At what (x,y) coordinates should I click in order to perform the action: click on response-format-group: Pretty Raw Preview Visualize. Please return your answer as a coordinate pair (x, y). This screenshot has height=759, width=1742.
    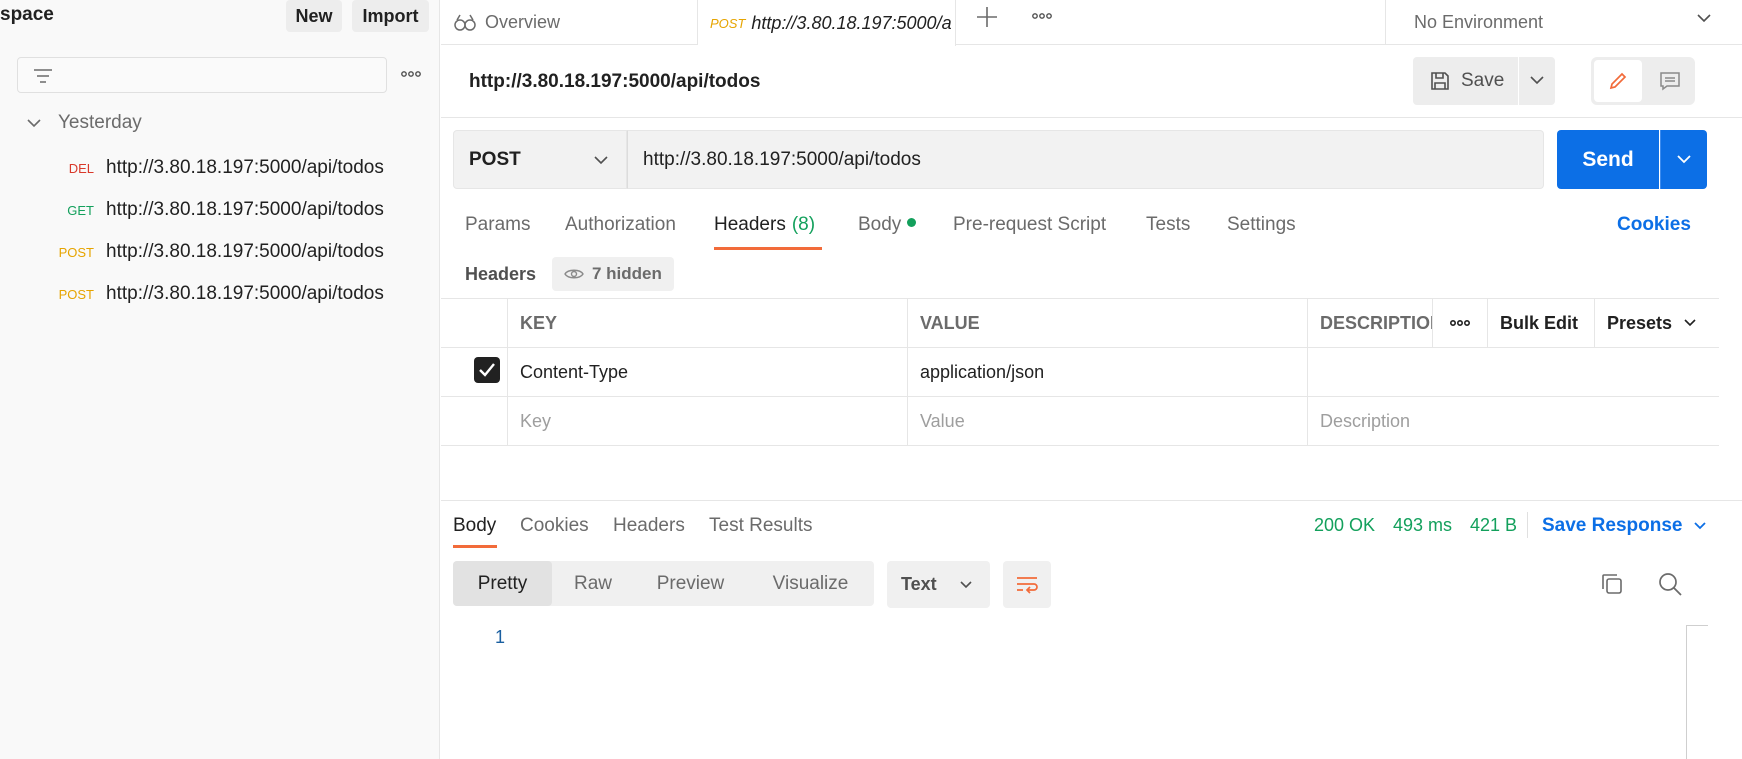
    Looking at the image, I should click on (663, 583).